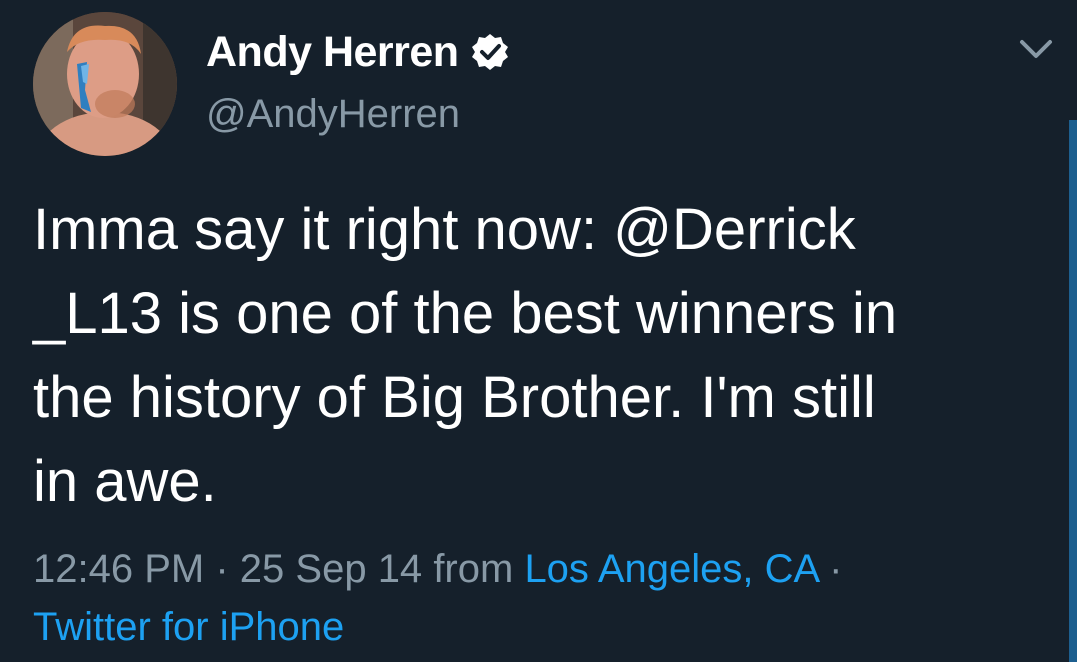 This screenshot has width=1077, height=662. Describe the element at coordinates (105, 84) in the screenshot. I see `avatar` at that location.